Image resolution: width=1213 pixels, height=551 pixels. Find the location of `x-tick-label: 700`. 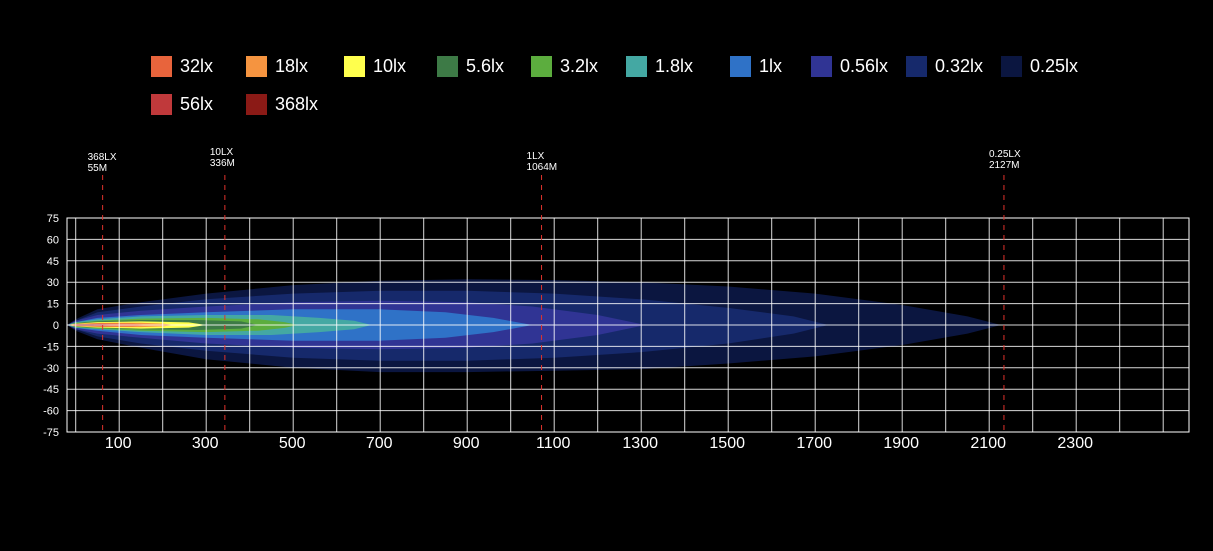

x-tick-label: 700 is located at coordinates (379, 443).